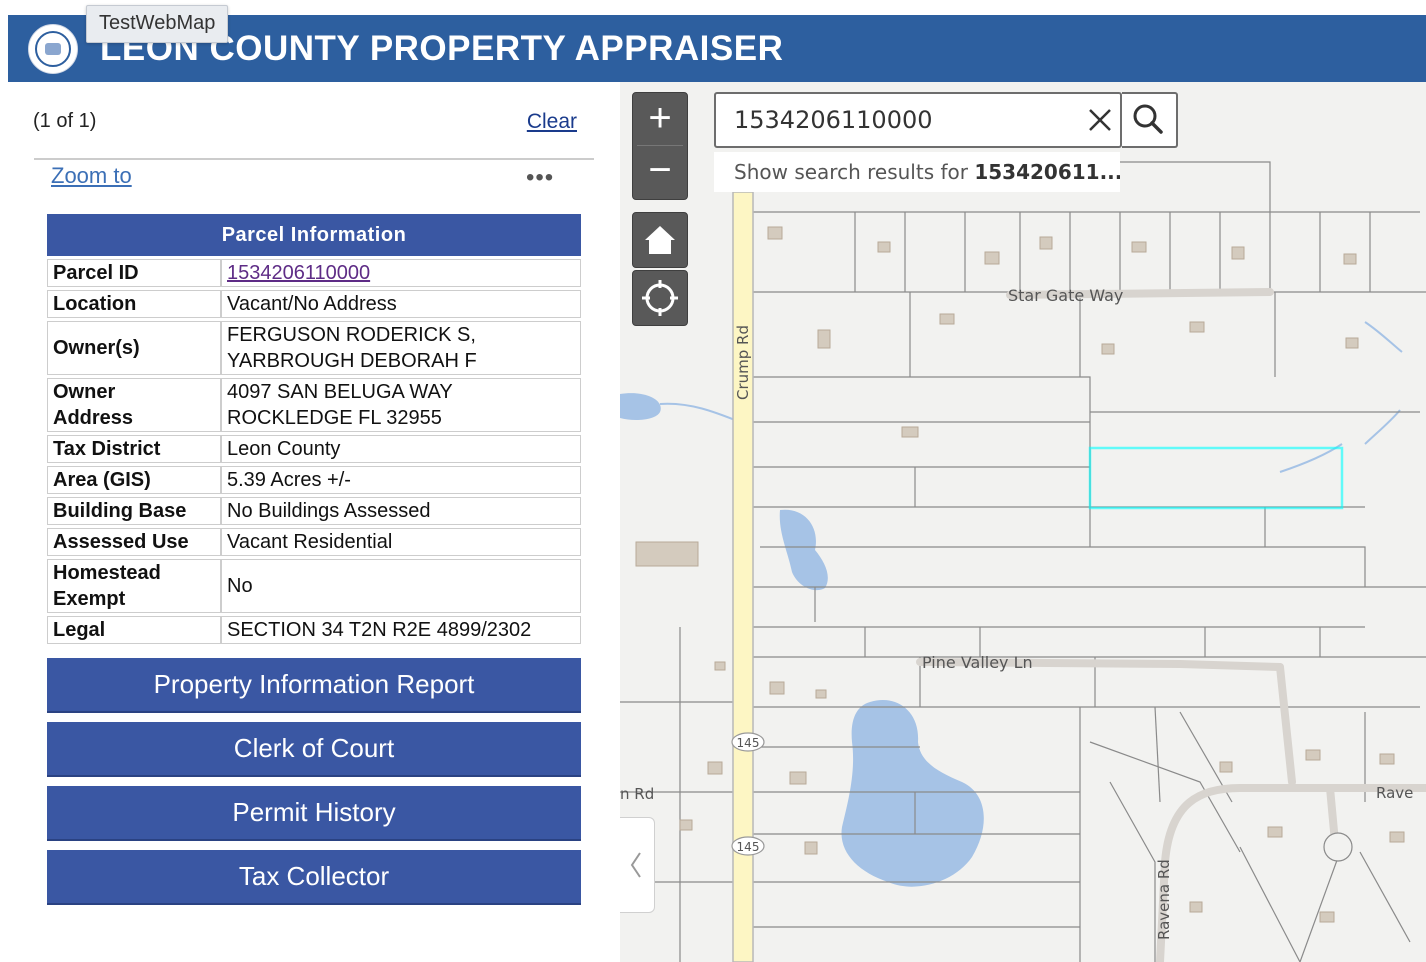 This screenshot has width=1426, height=962. What do you see at coordinates (1394, 793) in the screenshot?
I see `label-ravena: Rave` at bounding box center [1394, 793].